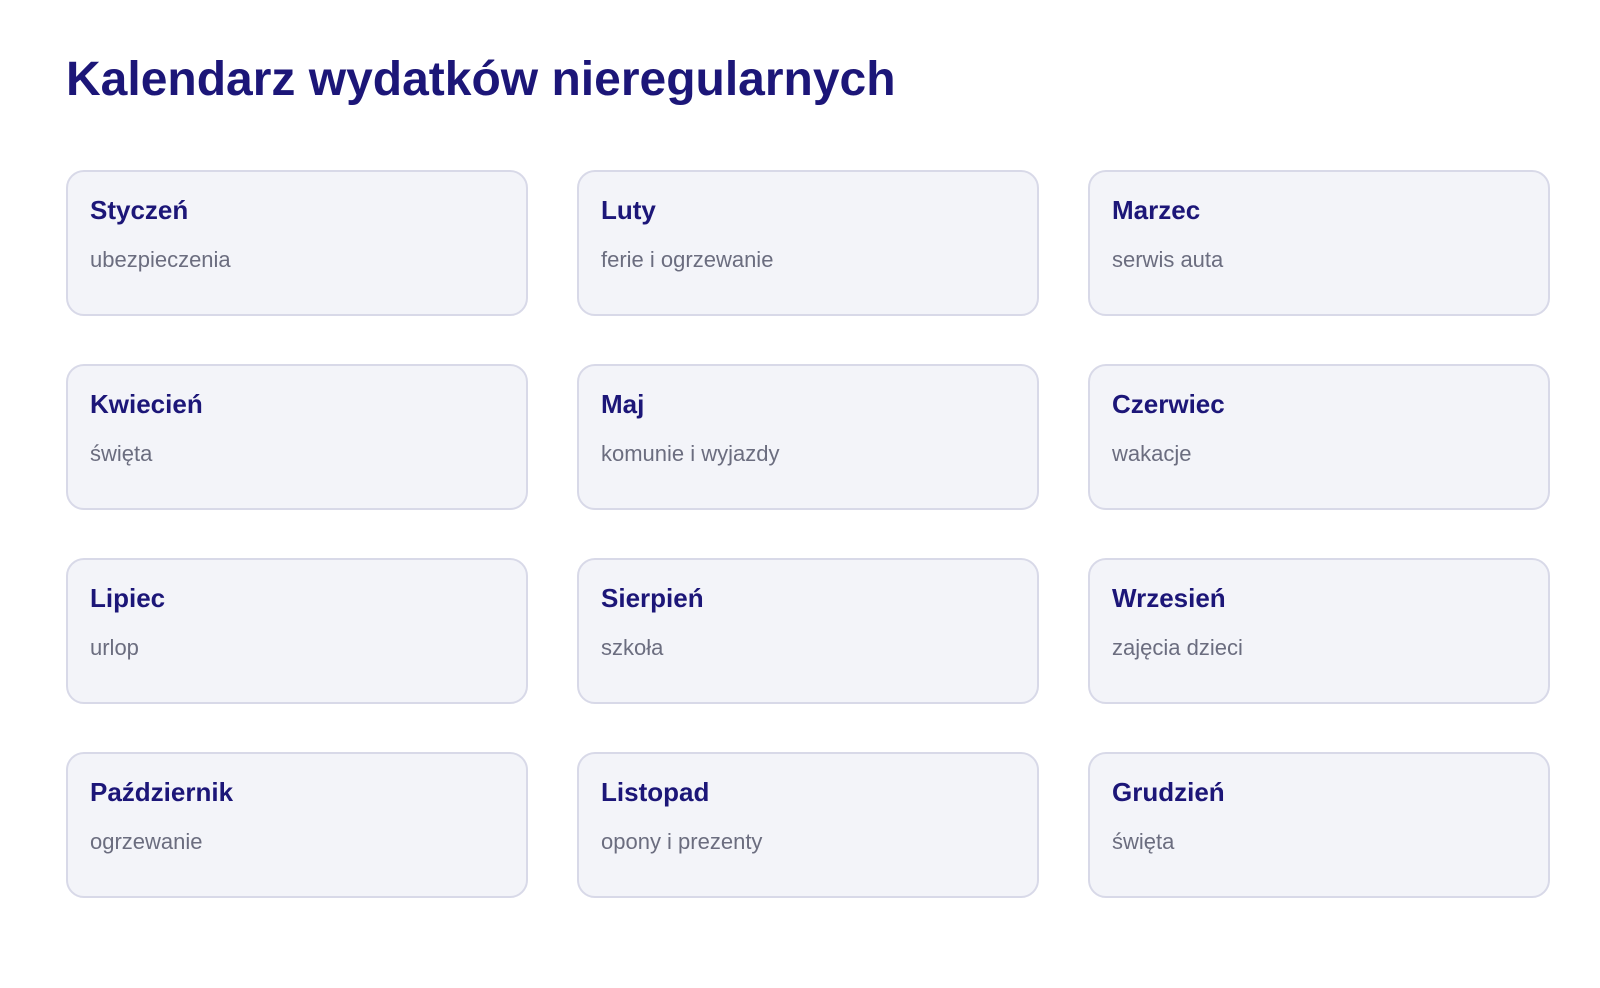  I want to click on month-name: Lipiec, so click(128, 598).